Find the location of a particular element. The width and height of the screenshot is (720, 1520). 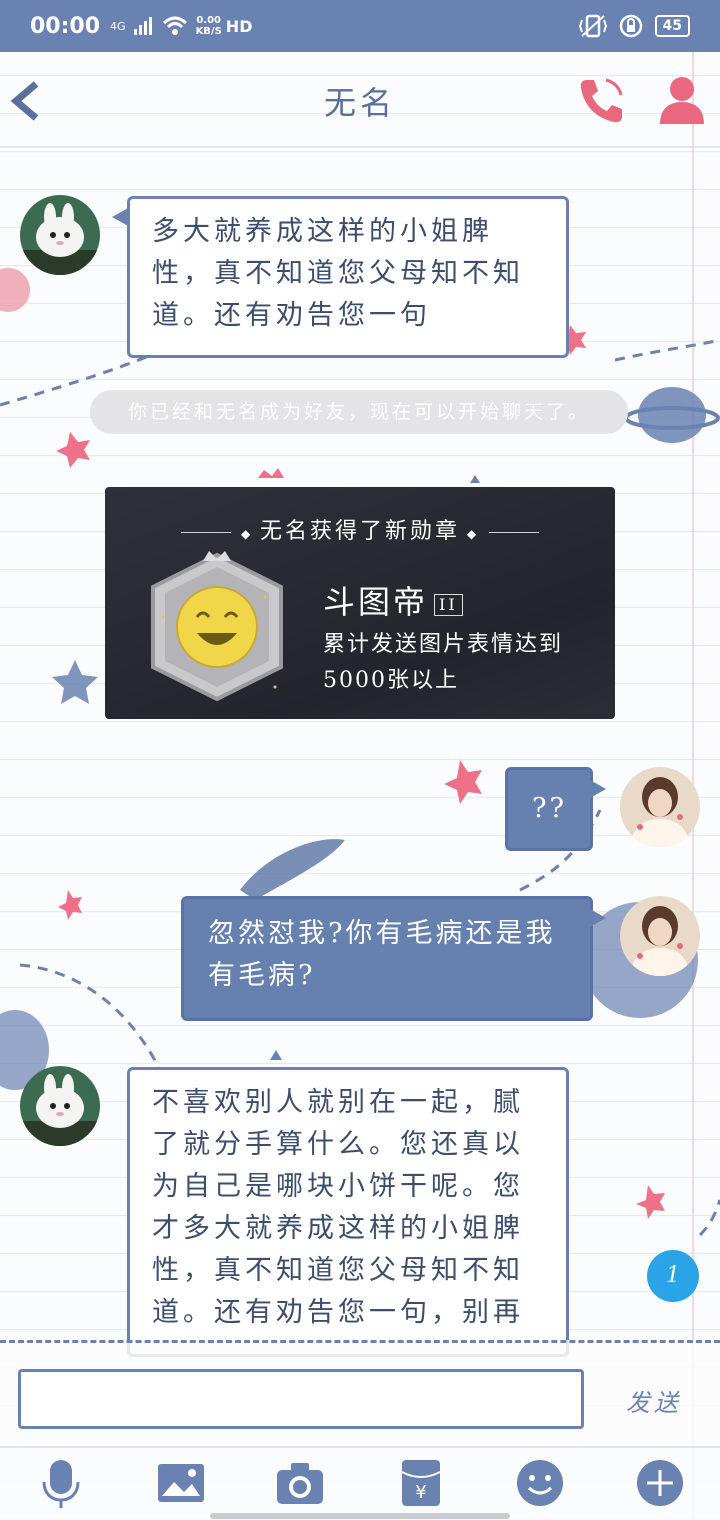

signal-icon is located at coordinates (142, 26).